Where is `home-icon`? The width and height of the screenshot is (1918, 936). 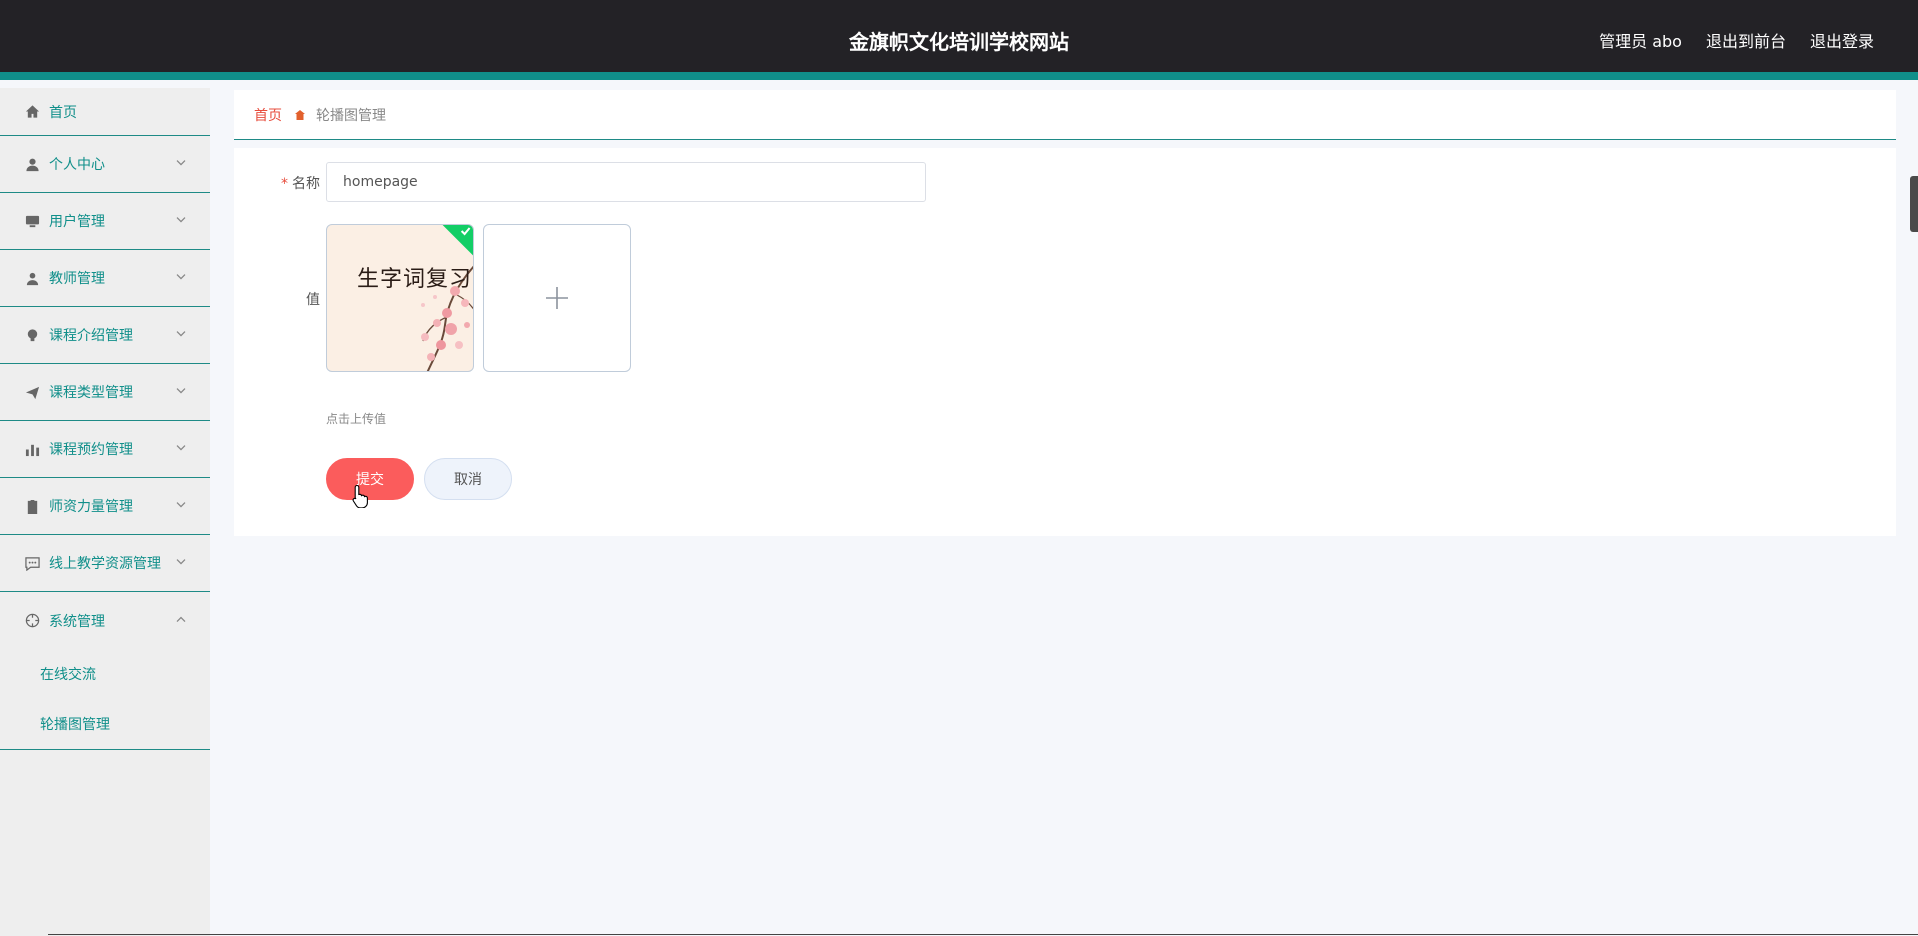
home-icon is located at coordinates (32, 112).